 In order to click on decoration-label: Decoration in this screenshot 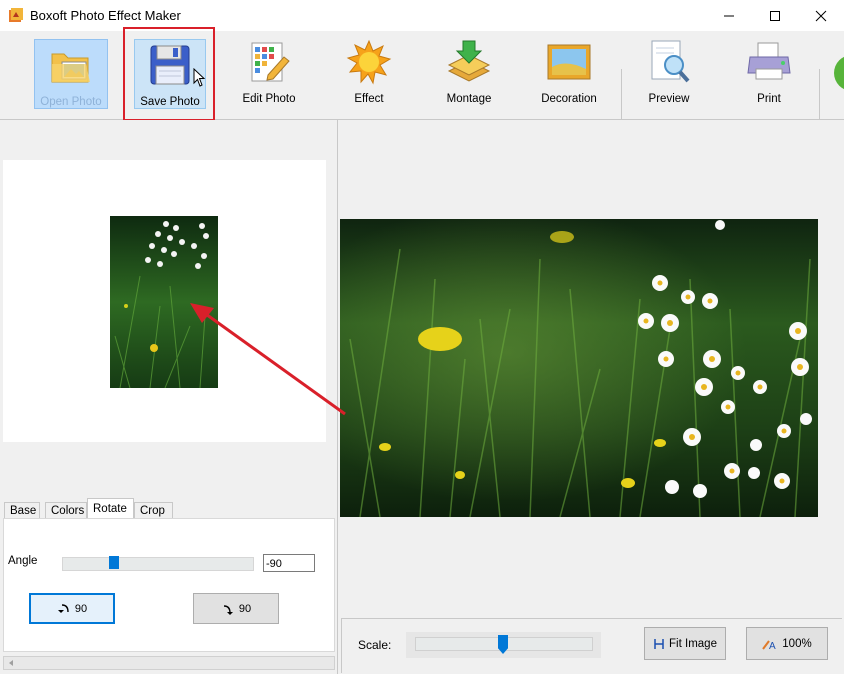, I will do `click(569, 99)`.